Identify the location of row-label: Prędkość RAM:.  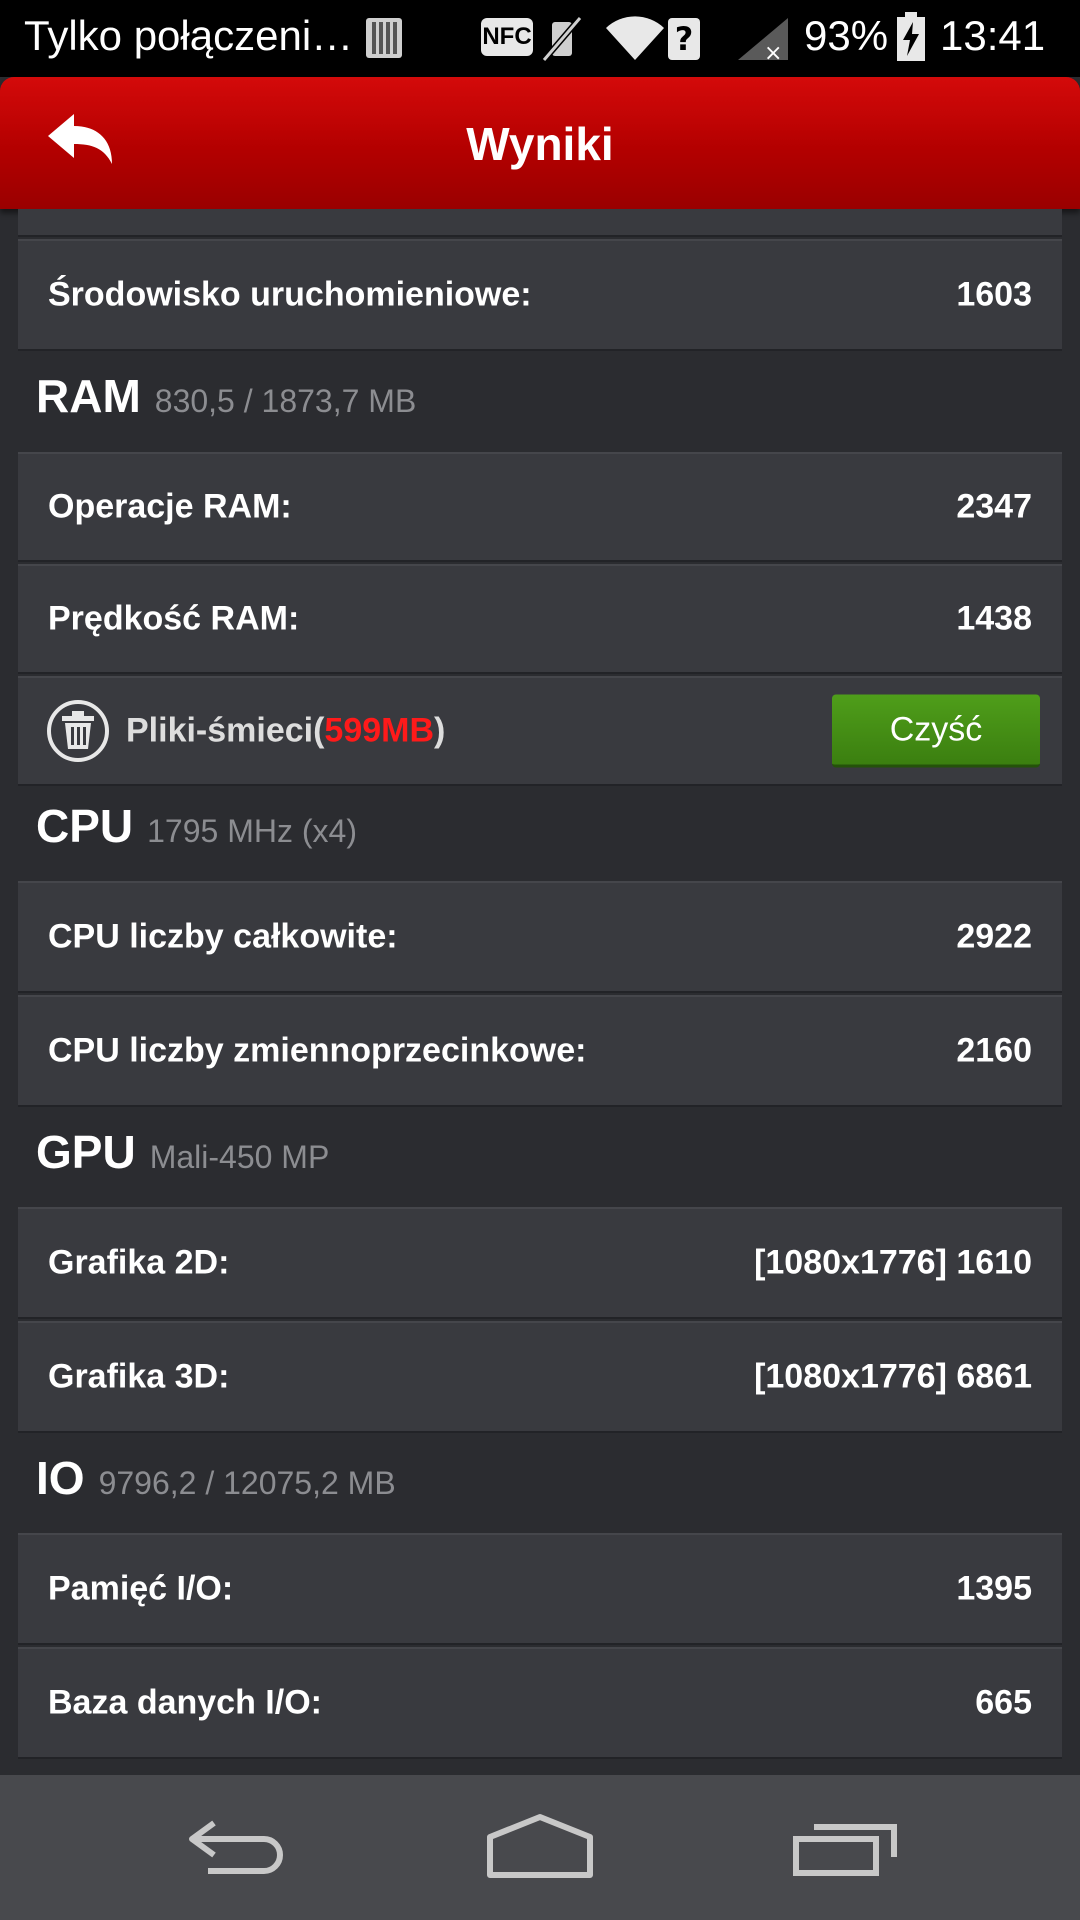
(174, 618).